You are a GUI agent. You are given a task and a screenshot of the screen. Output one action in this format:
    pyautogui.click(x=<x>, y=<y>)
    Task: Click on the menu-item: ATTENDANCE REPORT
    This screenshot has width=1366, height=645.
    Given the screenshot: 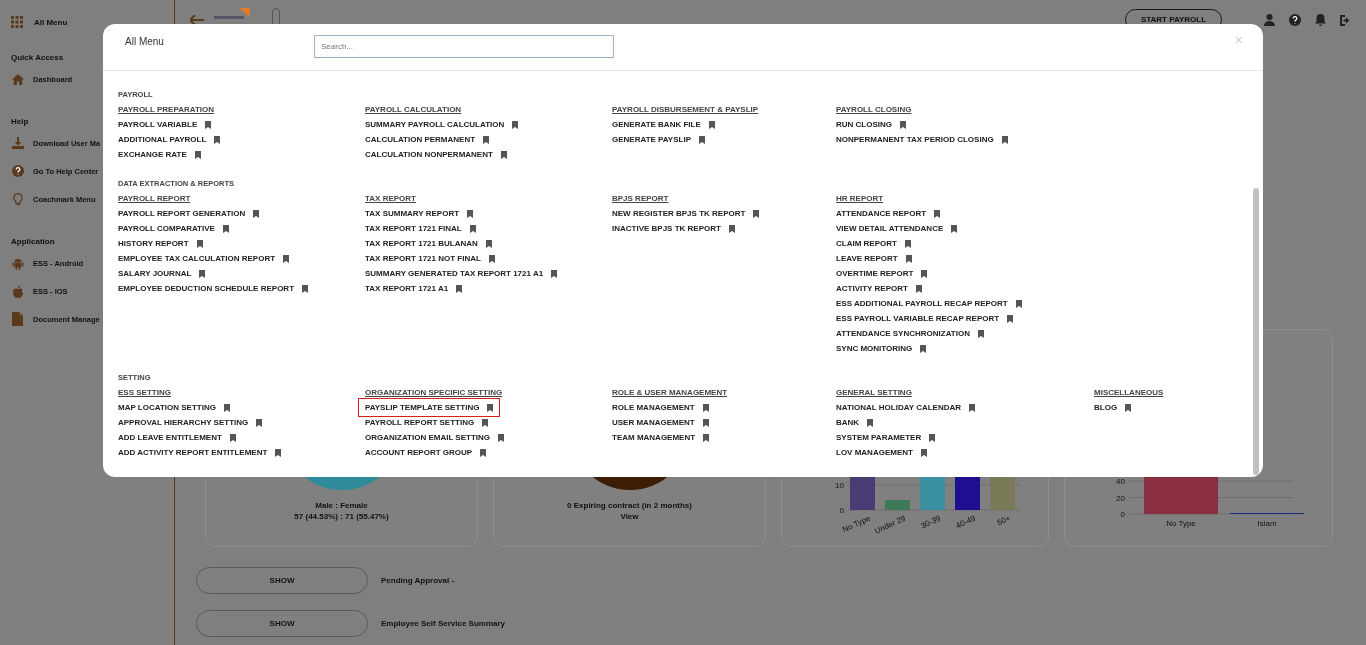 What is the action you would take?
    pyautogui.click(x=888, y=213)
    